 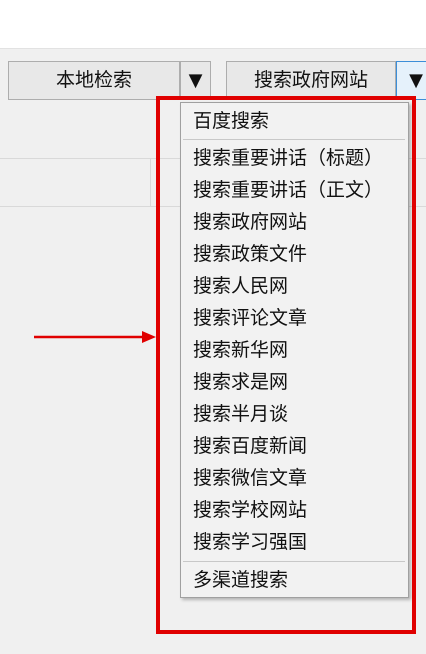 I want to click on menu-item-speech-title: 搜索重要讲话（标题）, so click(x=288, y=158).